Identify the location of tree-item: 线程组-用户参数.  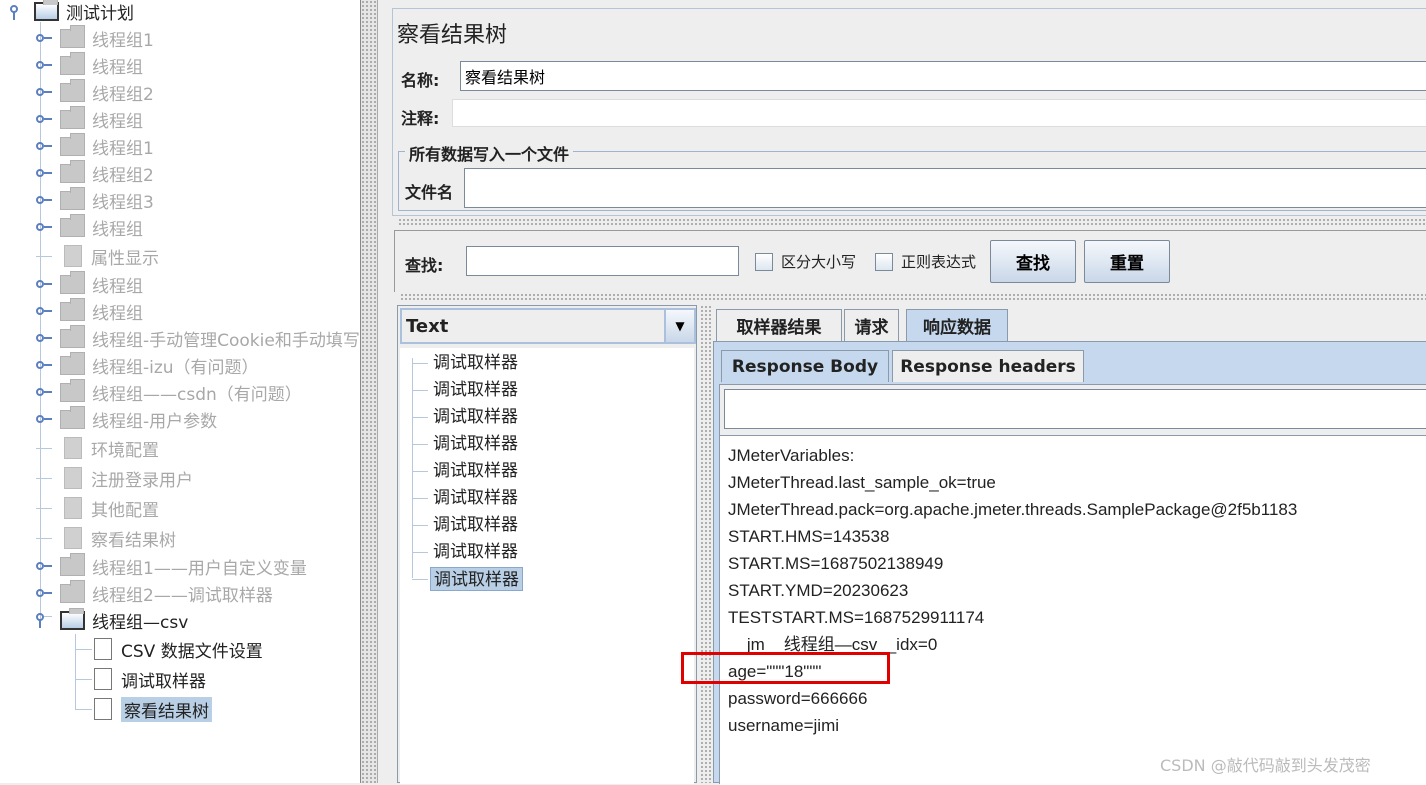
(126, 418).